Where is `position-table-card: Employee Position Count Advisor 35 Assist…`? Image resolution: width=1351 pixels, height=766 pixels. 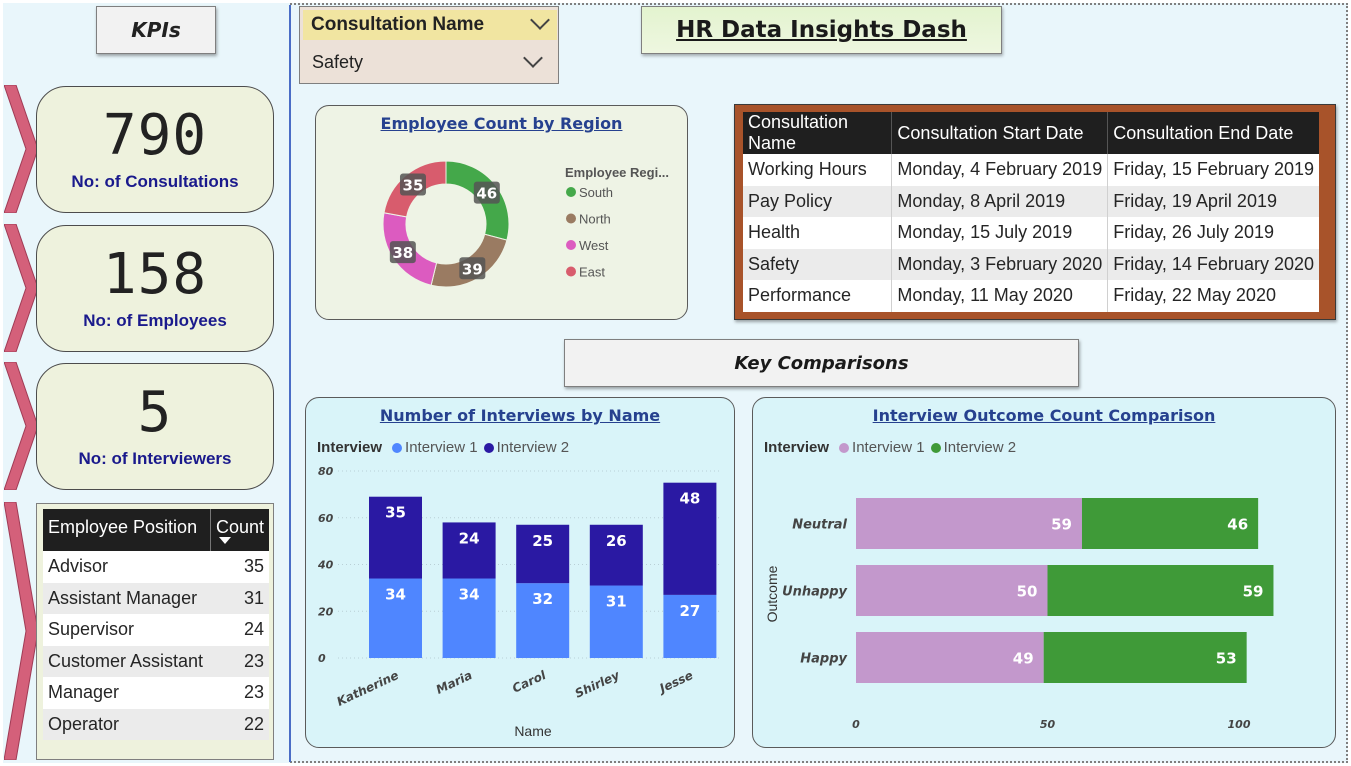 position-table-card: Employee Position Count Advisor 35 Assist… is located at coordinates (155, 631).